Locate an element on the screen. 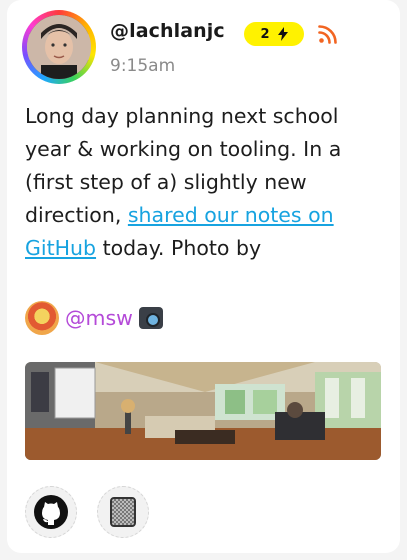 The height and width of the screenshot is (560, 407). github-button is located at coordinates (51, 512).